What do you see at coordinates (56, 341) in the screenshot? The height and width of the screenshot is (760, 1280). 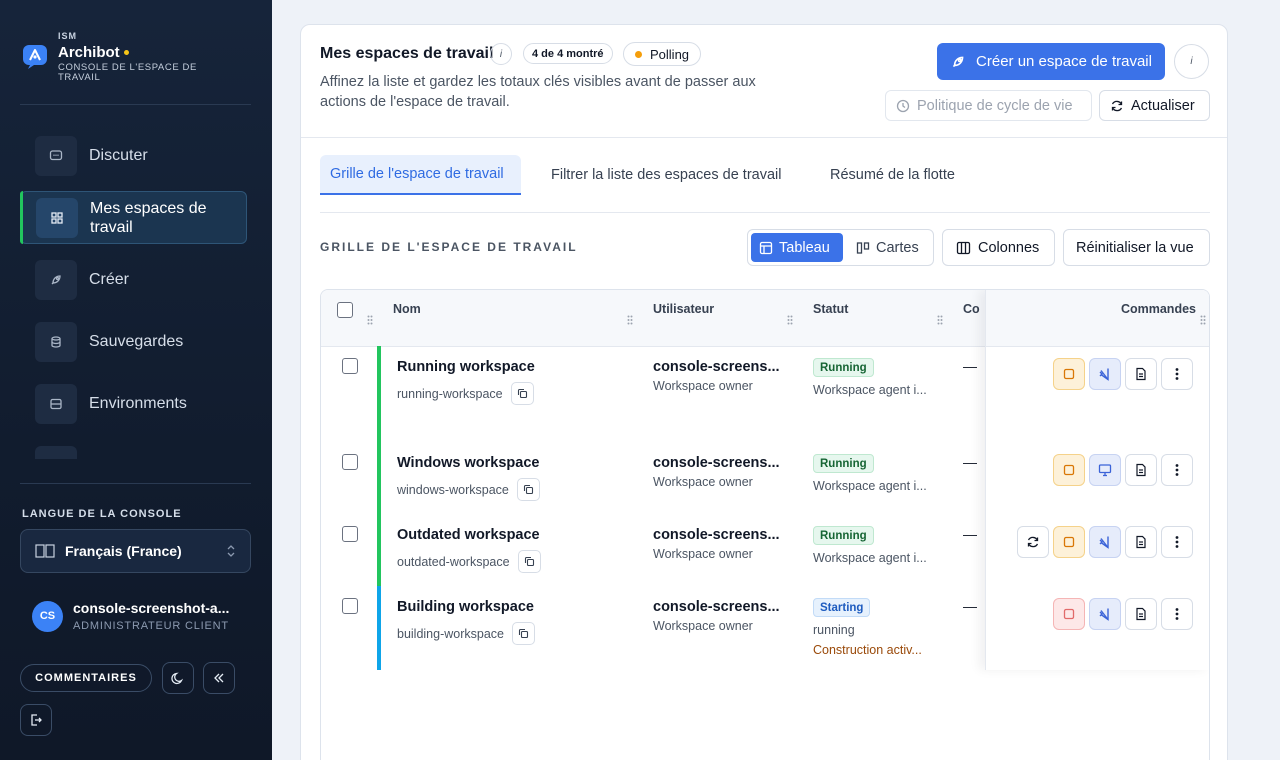 I see `database-icon` at bounding box center [56, 341].